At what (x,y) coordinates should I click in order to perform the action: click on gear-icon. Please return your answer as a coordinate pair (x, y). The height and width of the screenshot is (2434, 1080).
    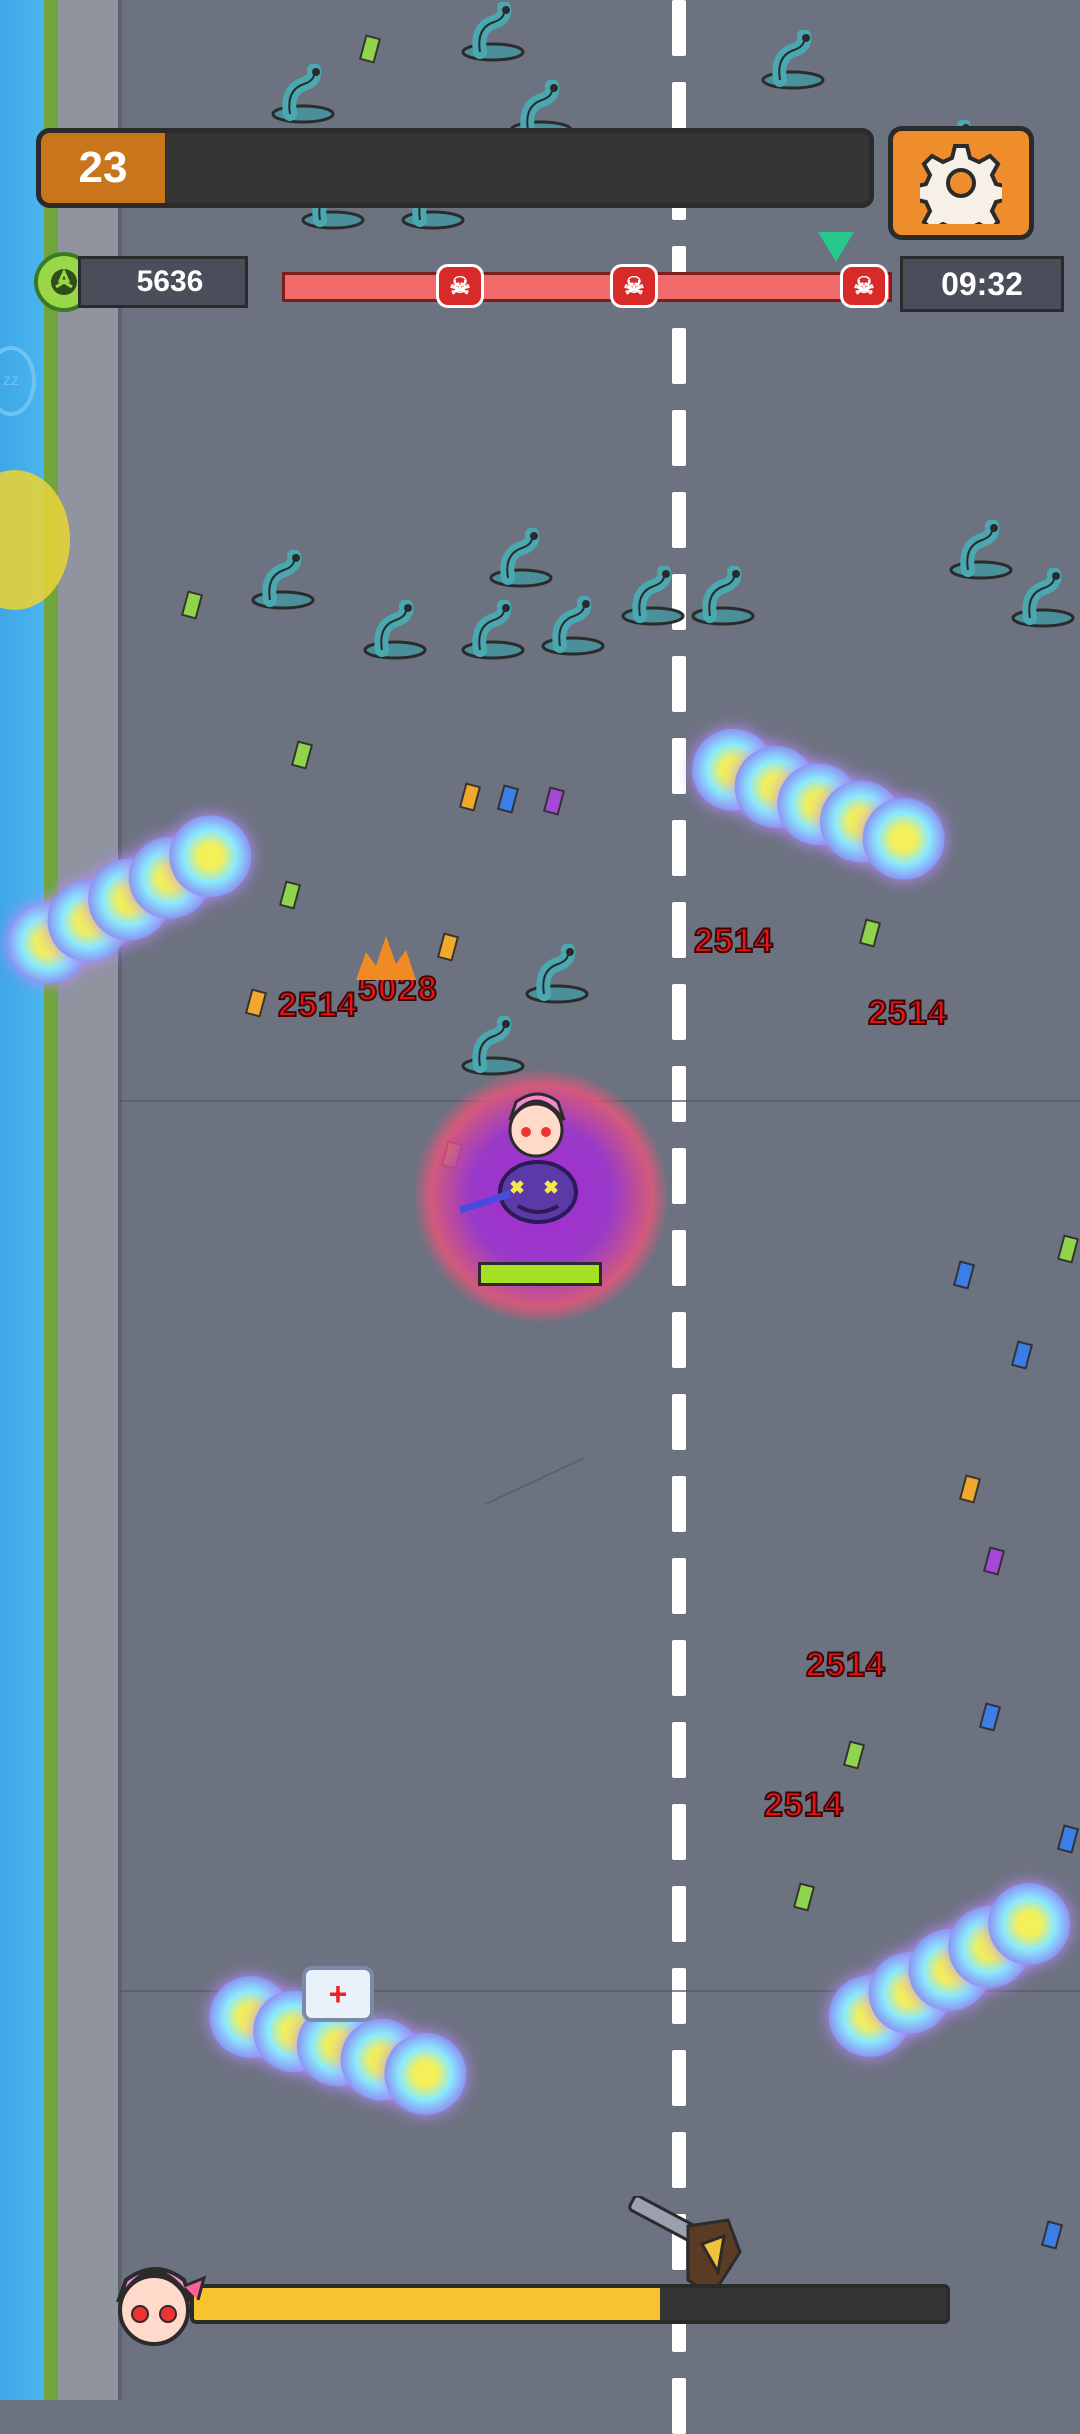
    Looking at the image, I should click on (961, 184).